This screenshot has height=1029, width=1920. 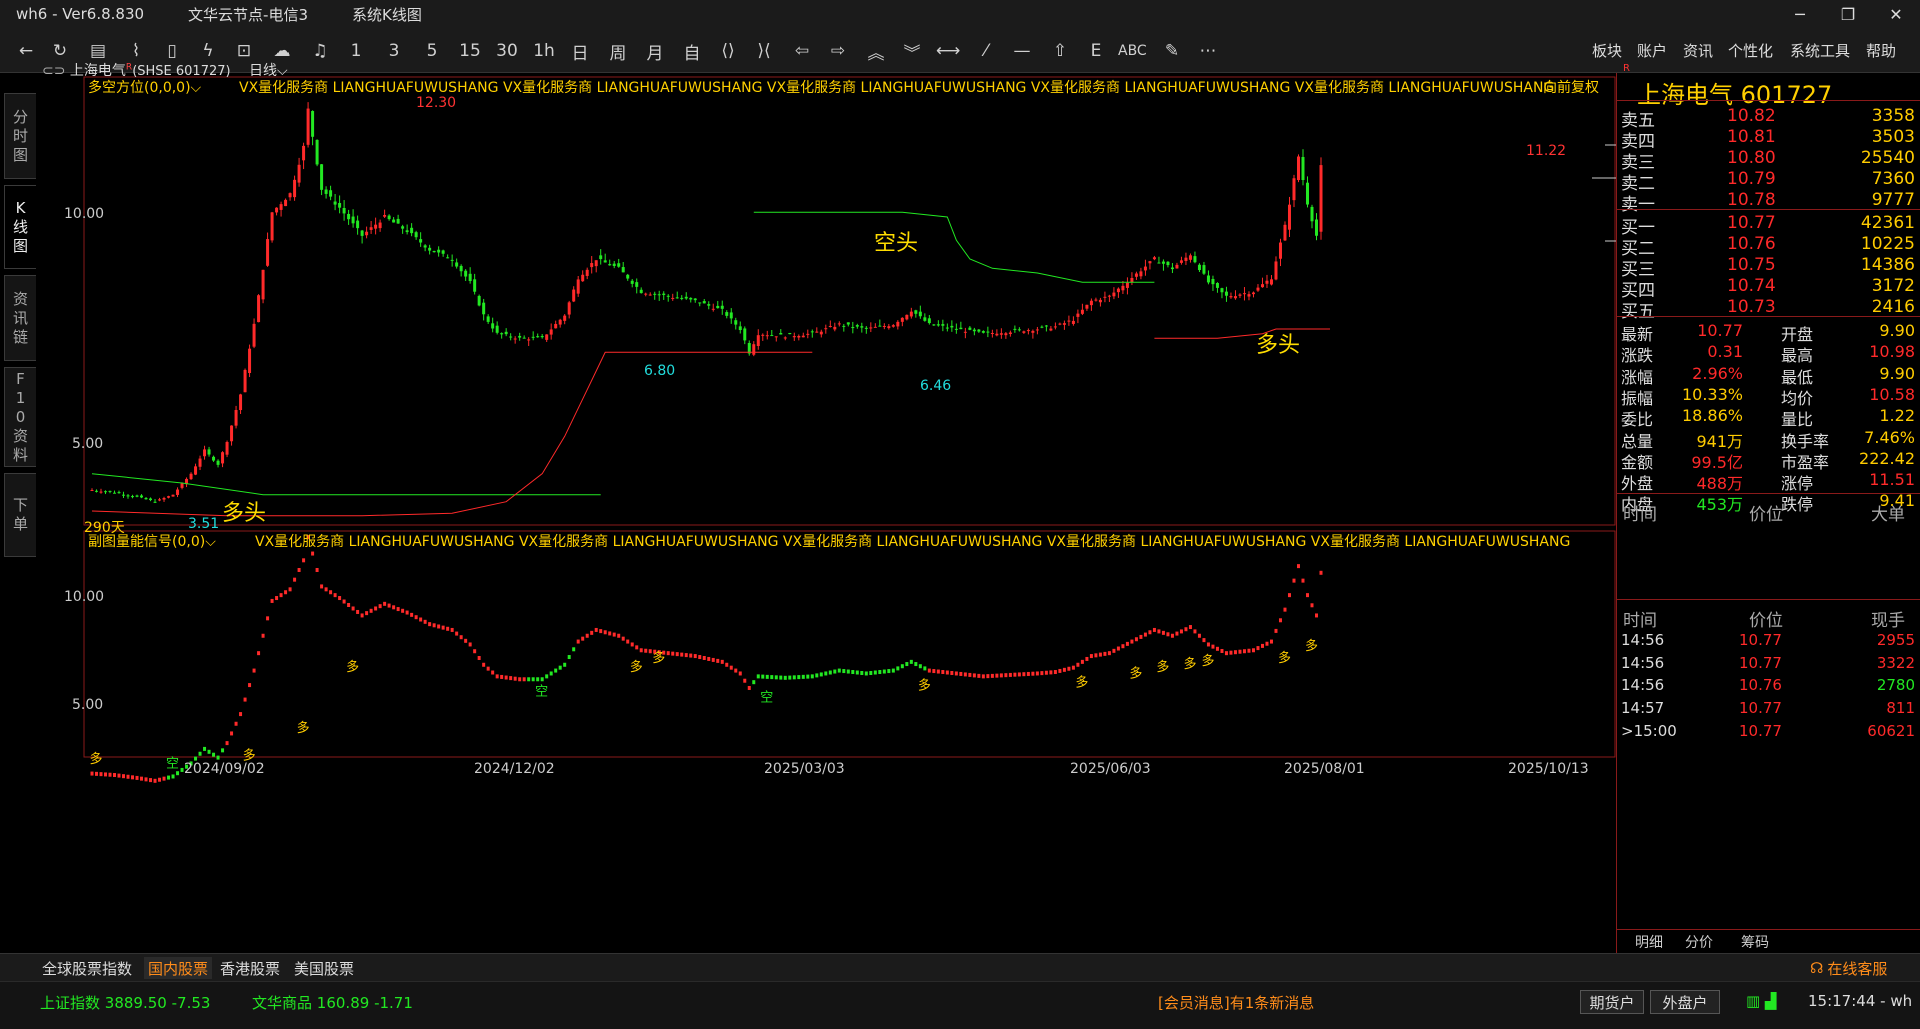 I want to click on more-button: ⋯, so click(x=1208, y=51).